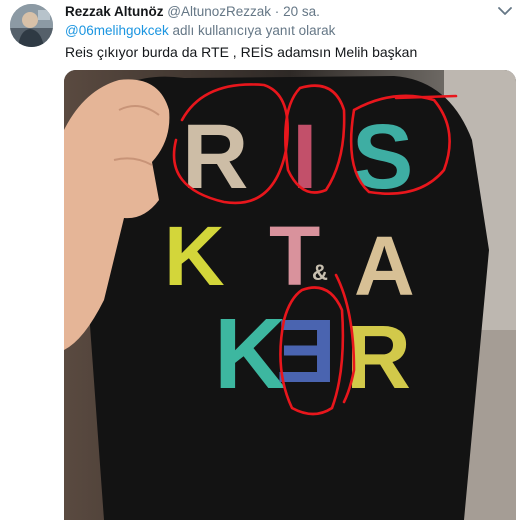 The height and width of the screenshot is (520, 524). Describe the element at coordinates (252, 30) in the screenshot. I see `reply-context-text: adlı kullanıcıya yanıt olarak` at that location.